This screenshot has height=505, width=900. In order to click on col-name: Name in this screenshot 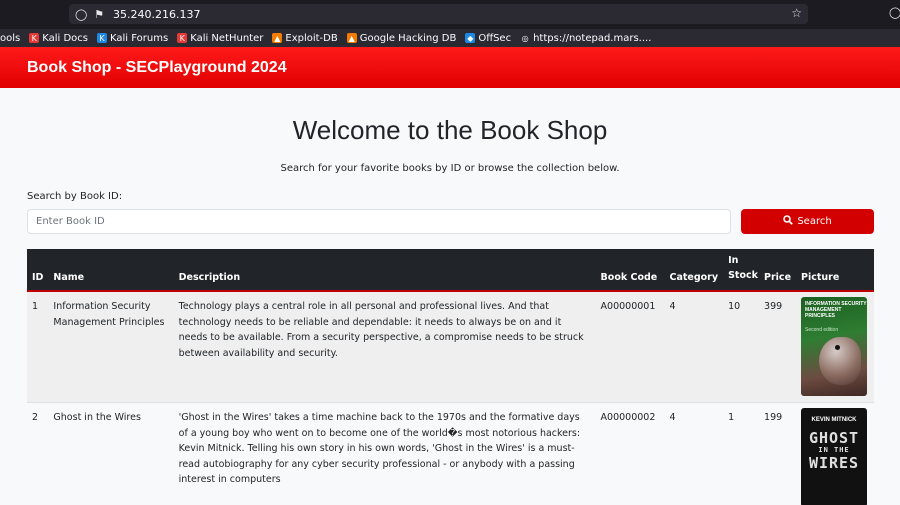, I will do `click(69, 277)`.